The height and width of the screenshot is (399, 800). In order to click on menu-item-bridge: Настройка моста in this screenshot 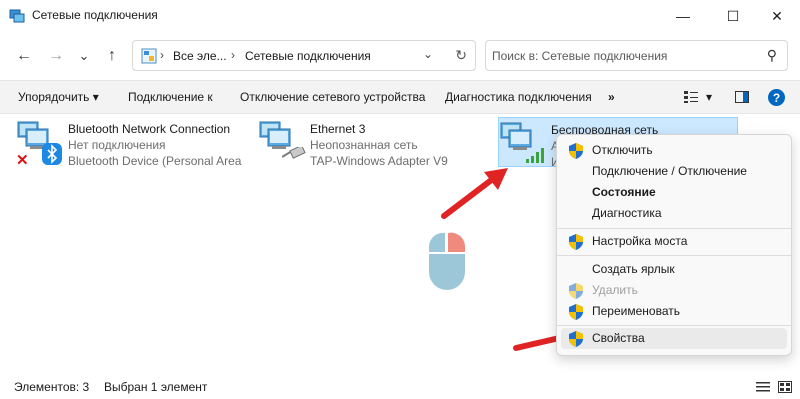, I will do `click(674, 241)`.